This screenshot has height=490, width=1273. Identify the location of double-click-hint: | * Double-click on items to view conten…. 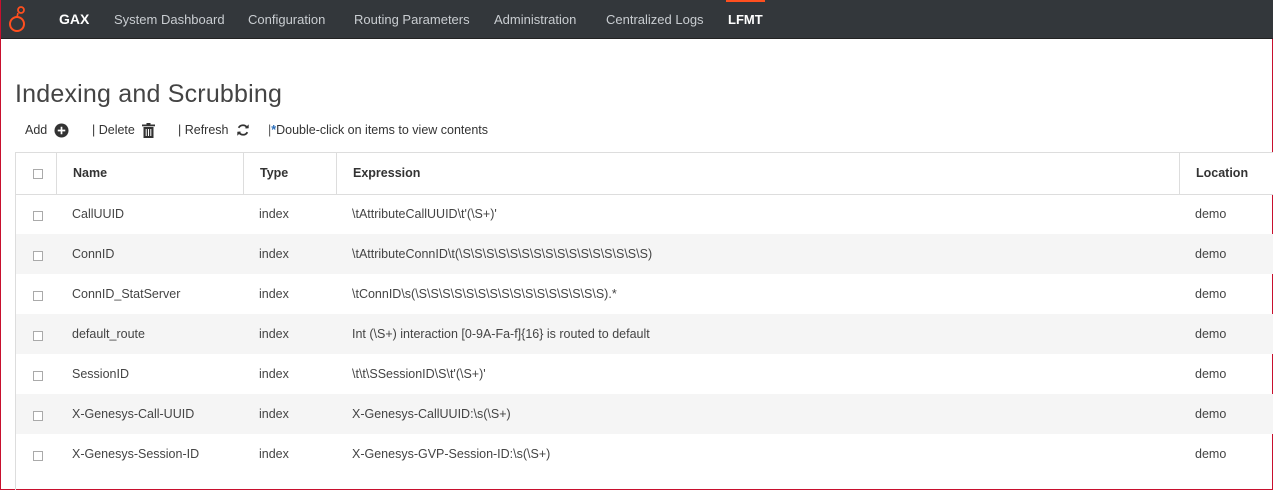
(378, 130).